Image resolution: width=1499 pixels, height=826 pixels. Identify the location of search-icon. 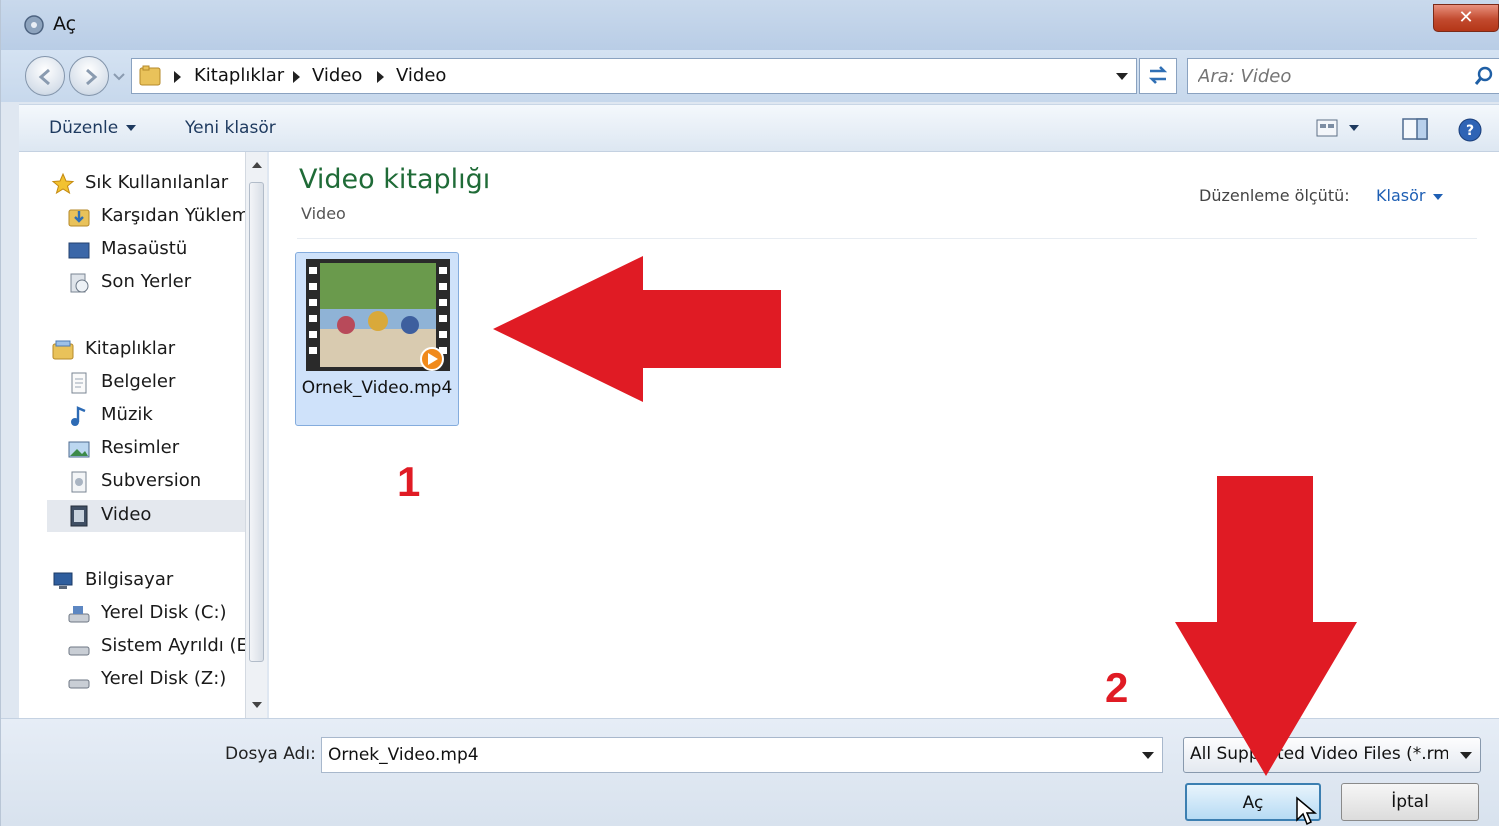
(1484, 76).